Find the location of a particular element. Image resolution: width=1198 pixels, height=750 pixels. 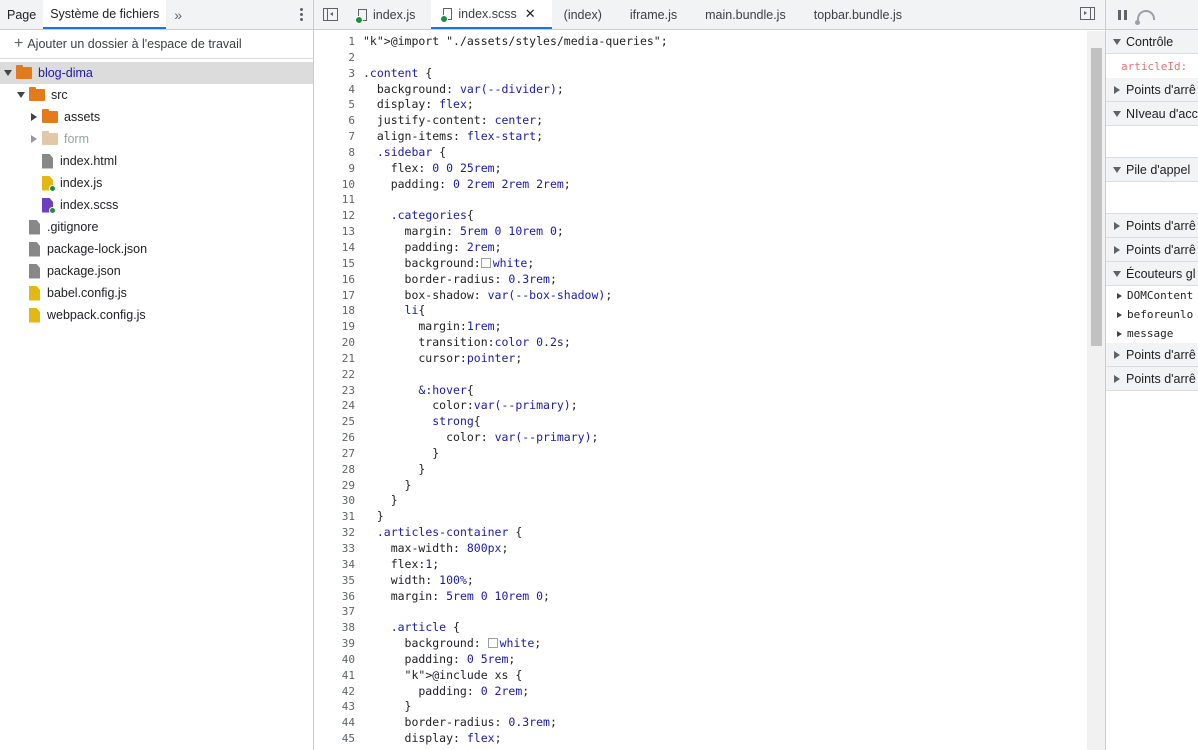

line-number: 44 is located at coordinates (335, 723).